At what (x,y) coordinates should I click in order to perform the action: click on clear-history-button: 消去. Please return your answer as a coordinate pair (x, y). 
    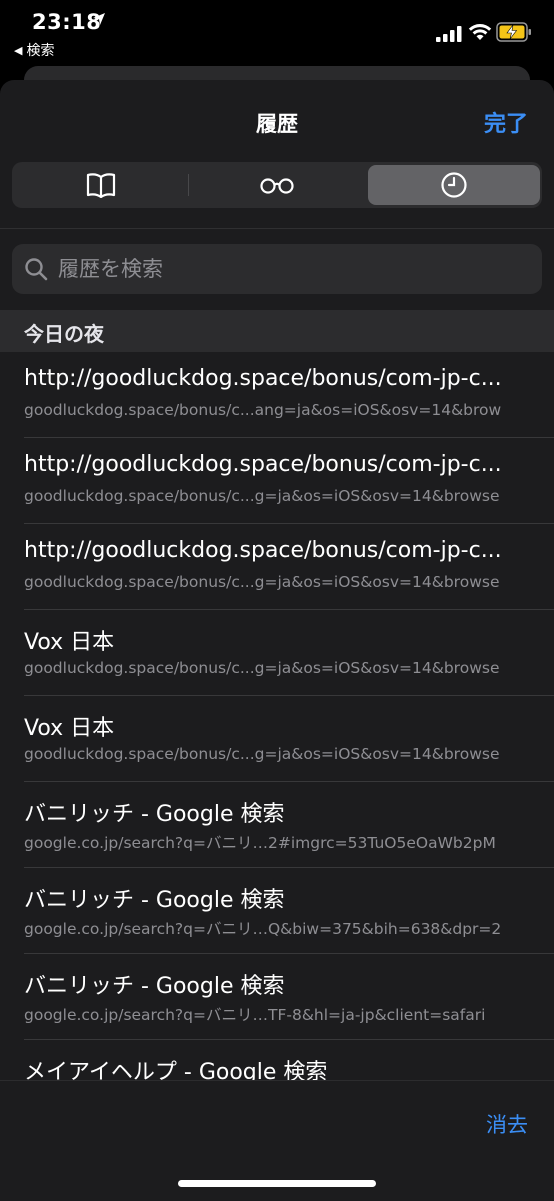
    Looking at the image, I should click on (507, 1124).